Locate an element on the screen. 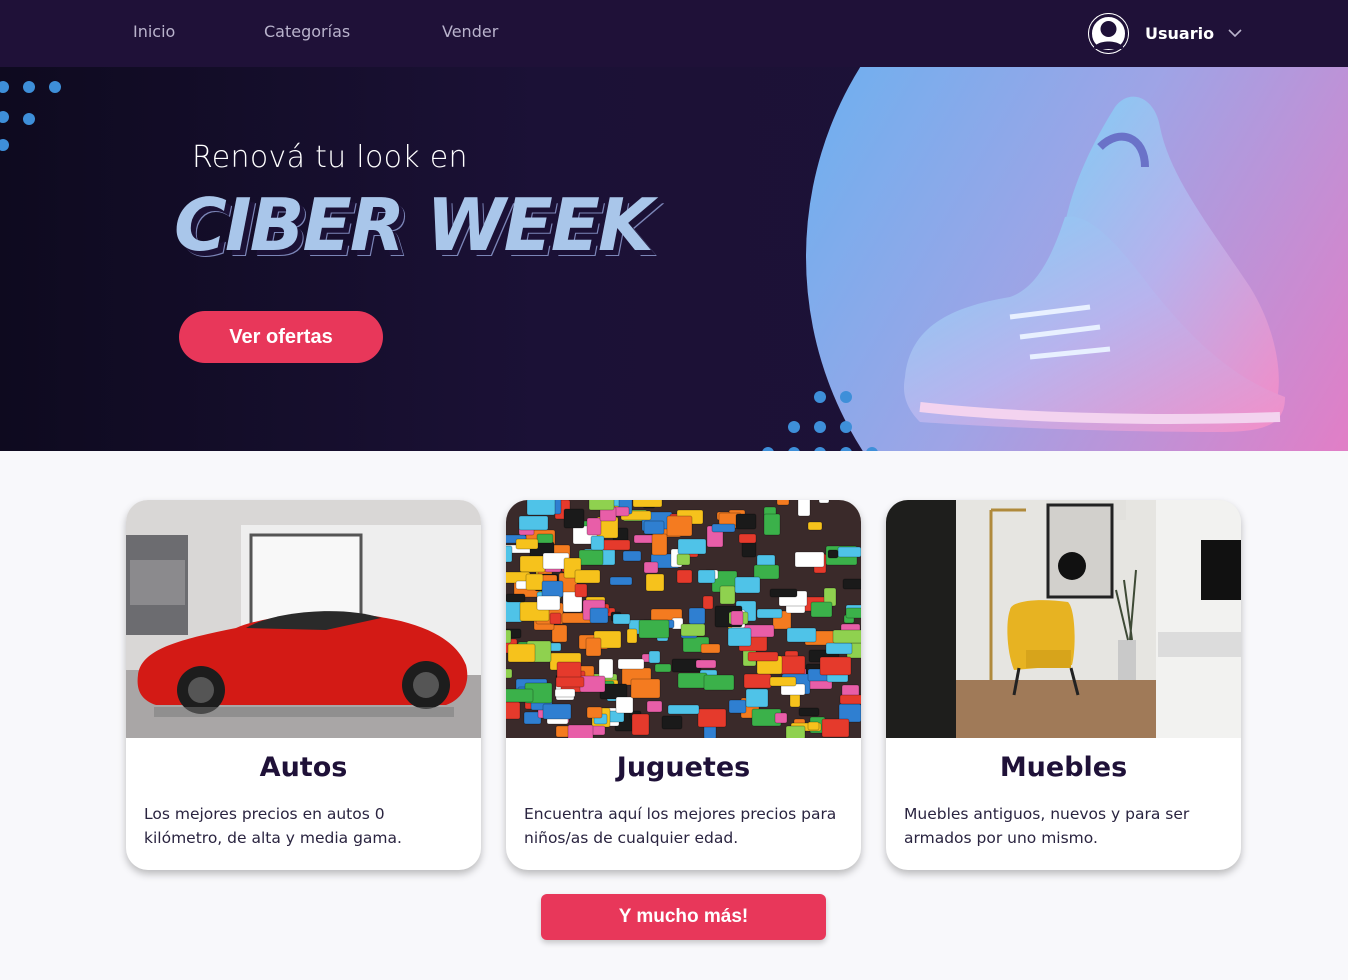 The image size is (1348, 980). furniture-image is located at coordinates (1063, 619).